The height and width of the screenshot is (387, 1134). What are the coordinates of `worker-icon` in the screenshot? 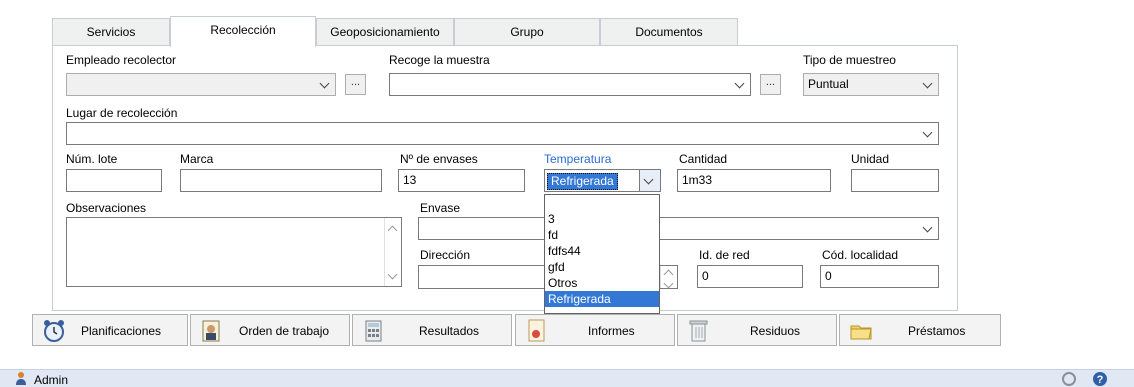 It's located at (211, 331).